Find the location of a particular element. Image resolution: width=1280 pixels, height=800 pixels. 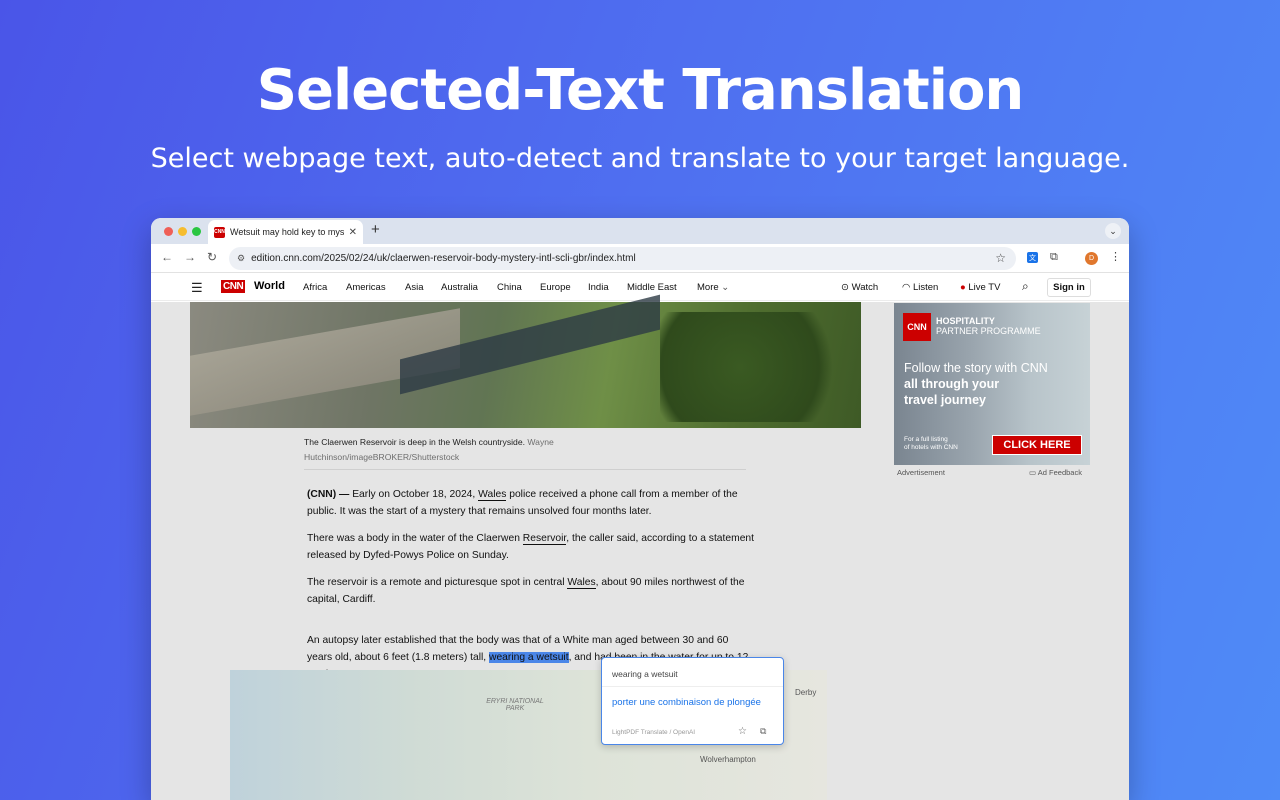

close-window-button is located at coordinates (168, 231).